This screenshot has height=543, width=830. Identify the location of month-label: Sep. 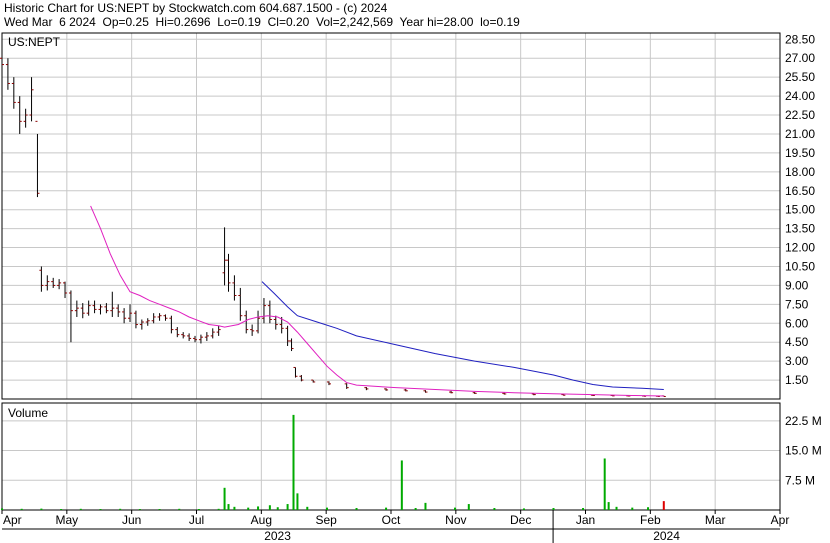
(326, 520).